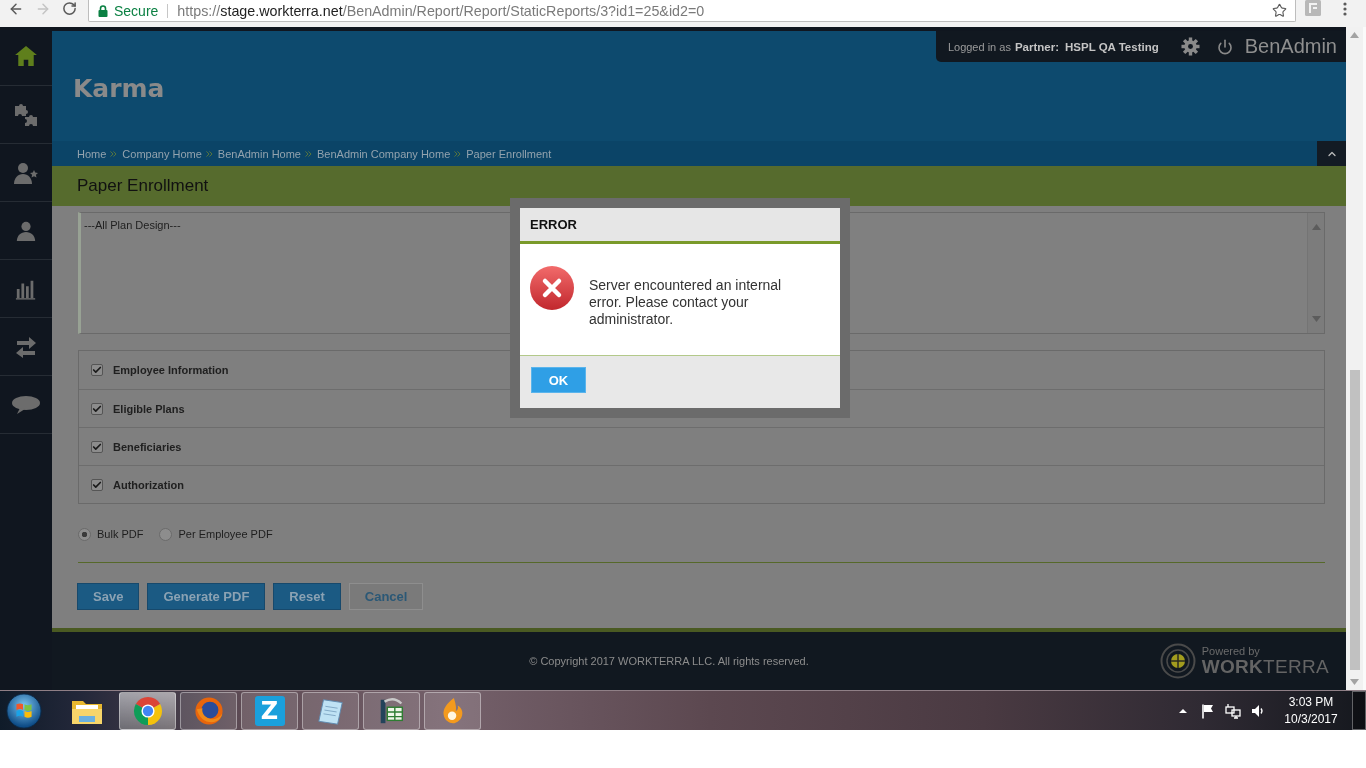 This screenshot has height=768, width=1366. I want to click on back-button, so click(16, 9).